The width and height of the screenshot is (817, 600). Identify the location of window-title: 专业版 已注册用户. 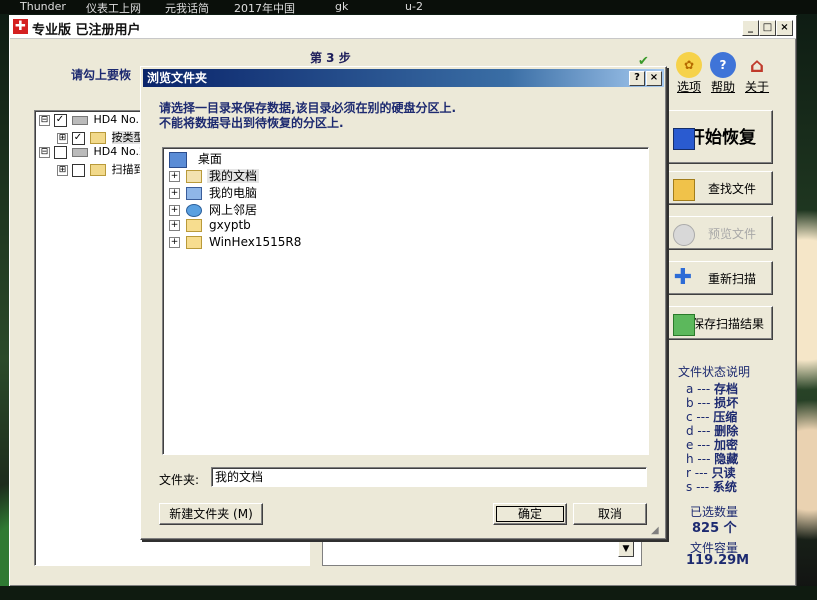
(86, 30).